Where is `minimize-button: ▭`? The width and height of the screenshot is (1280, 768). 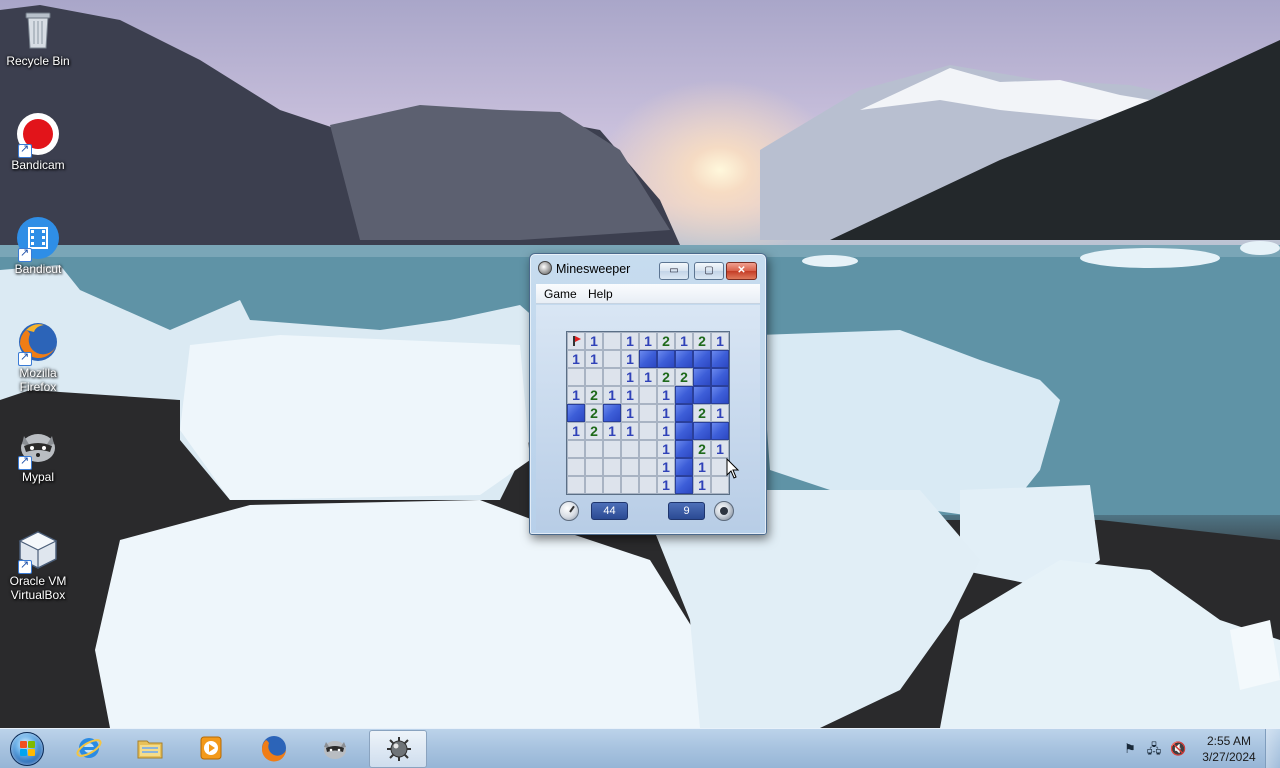
minimize-button: ▭ is located at coordinates (674, 271).